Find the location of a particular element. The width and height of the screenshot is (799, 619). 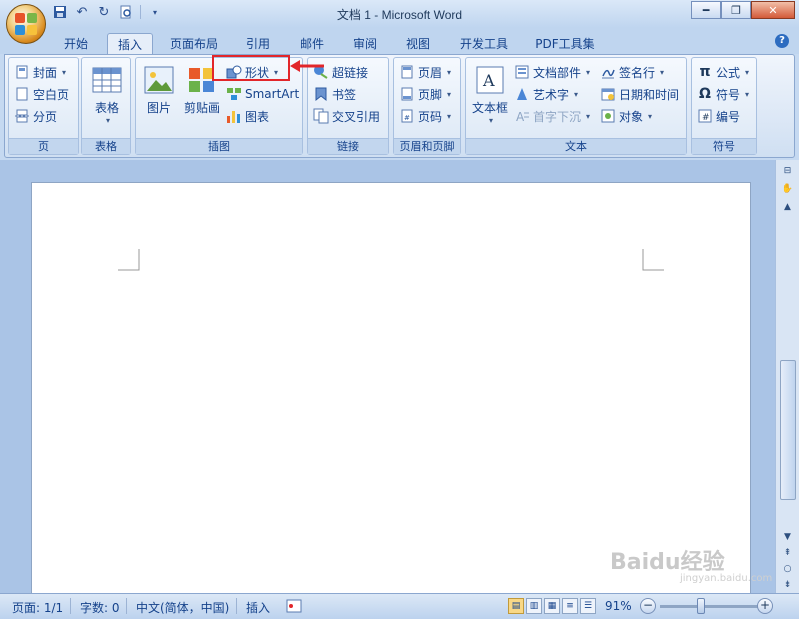

group-label-illustrations: 插图 is located at coordinates (219, 146).